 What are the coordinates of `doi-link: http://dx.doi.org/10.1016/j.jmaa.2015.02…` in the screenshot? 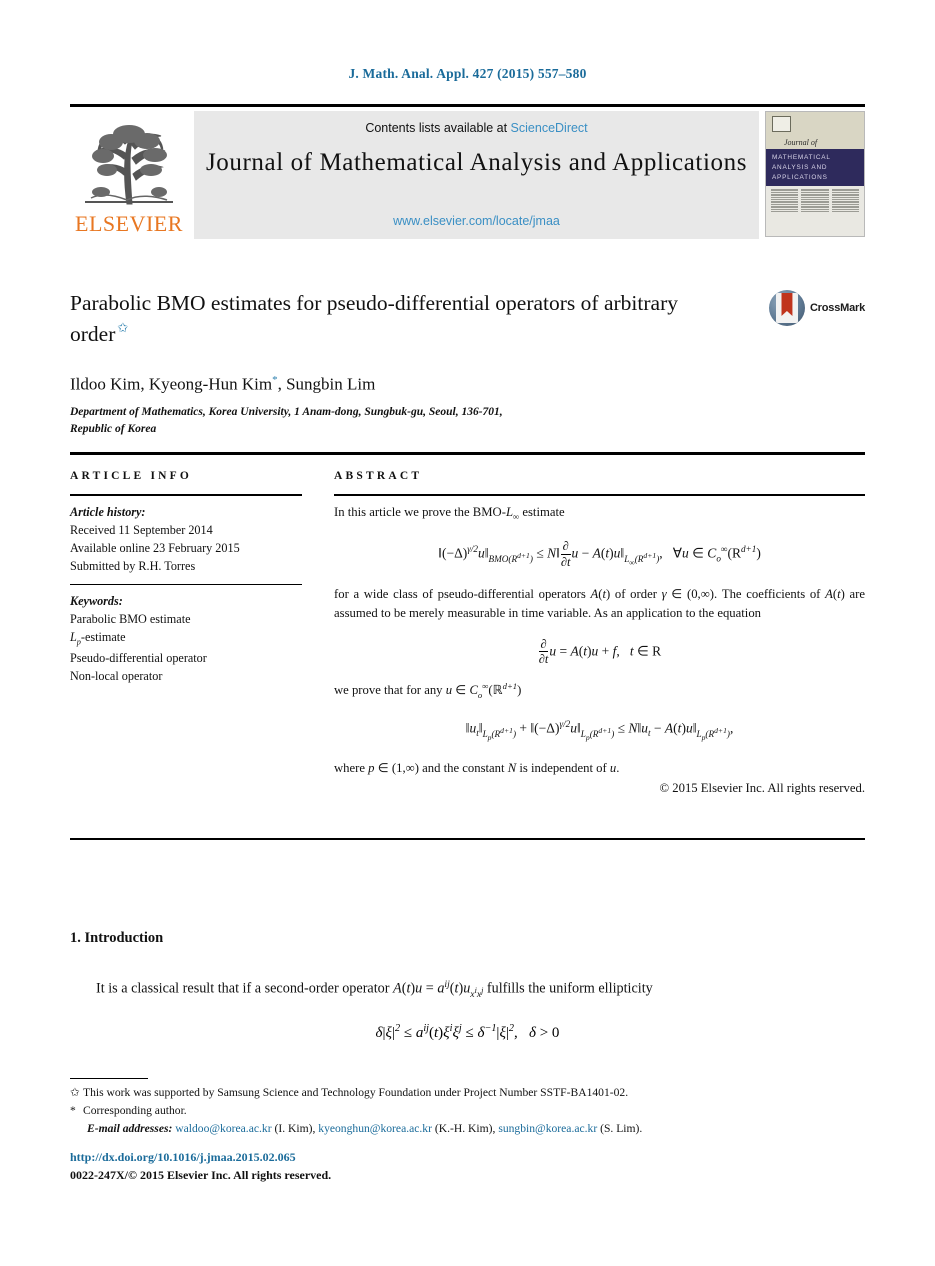 It's located at (183, 1157).